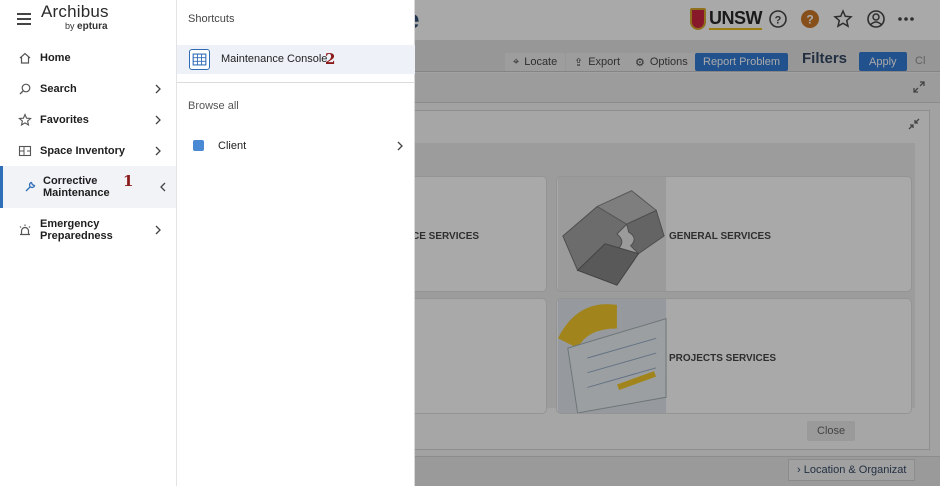 Image resolution: width=940 pixels, height=486 pixels. I want to click on step-annotation-2: 2, so click(330, 59).